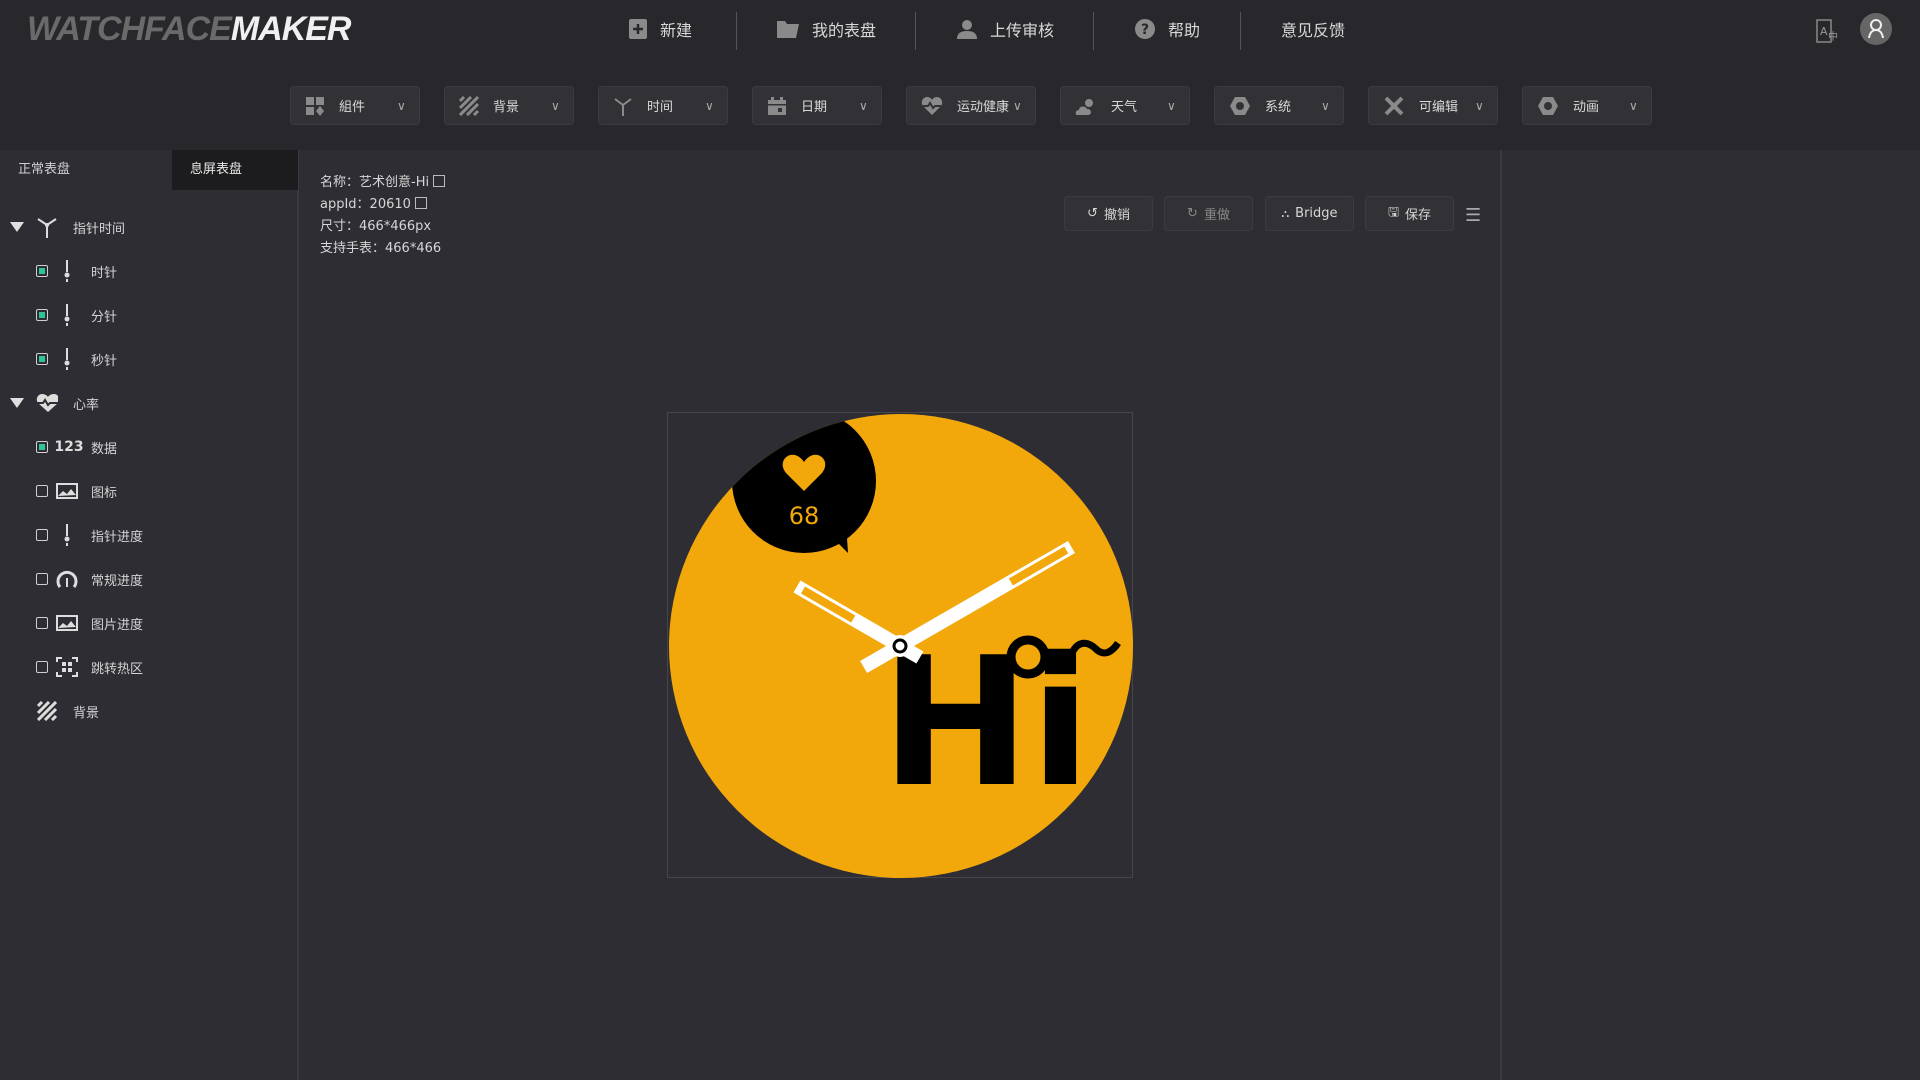 The width and height of the screenshot is (1920, 1080). Describe the element at coordinates (67, 579) in the screenshot. I see `gauge-icon` at that location.